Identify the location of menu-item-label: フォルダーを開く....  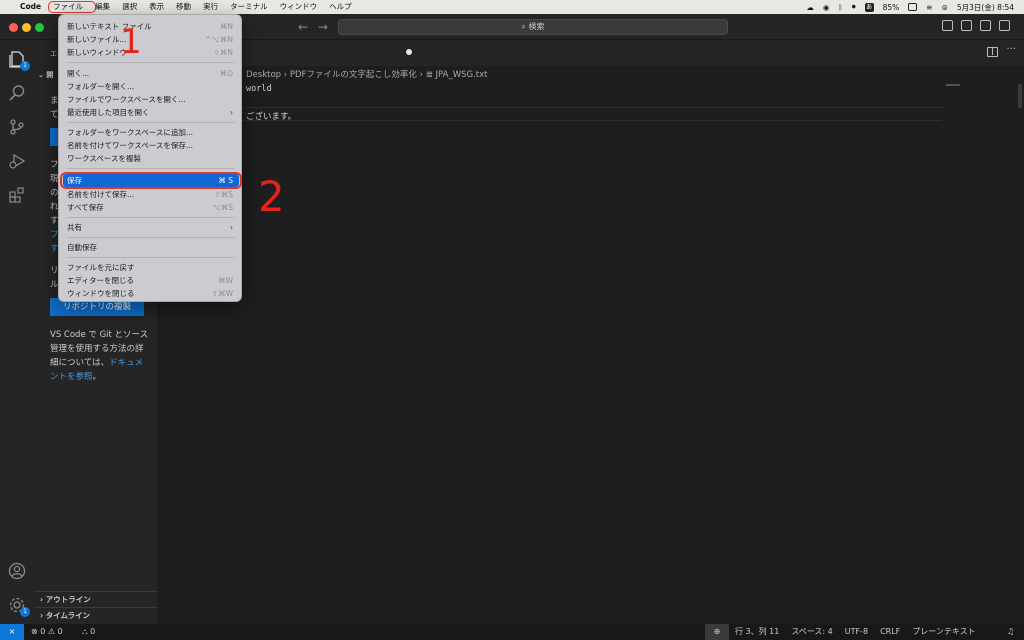
(101, 86).